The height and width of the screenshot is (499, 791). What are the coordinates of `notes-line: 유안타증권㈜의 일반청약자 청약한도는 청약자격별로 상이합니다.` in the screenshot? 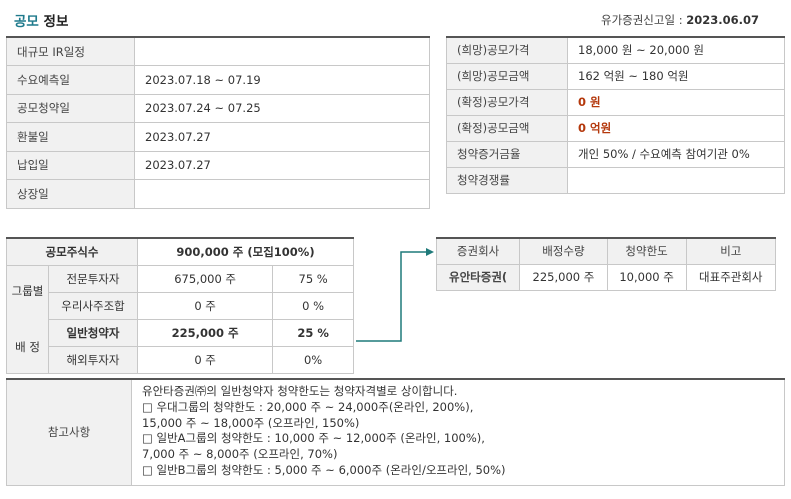 It's located at (300, 391).